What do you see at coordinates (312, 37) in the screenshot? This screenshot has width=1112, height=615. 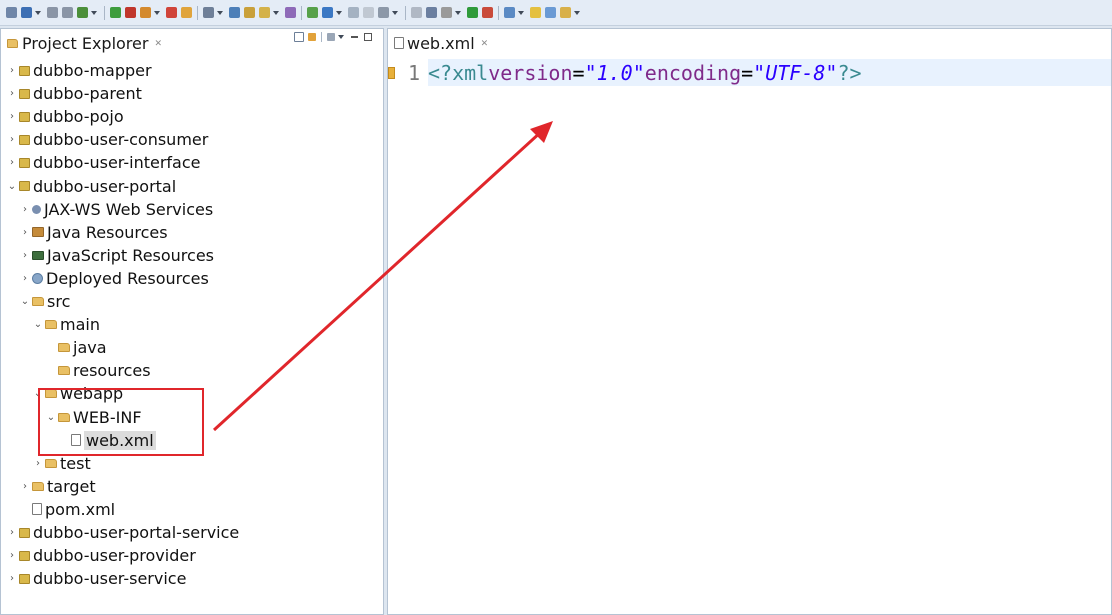 I see `link-with-editor-icon` at bounding box center [312, 37].